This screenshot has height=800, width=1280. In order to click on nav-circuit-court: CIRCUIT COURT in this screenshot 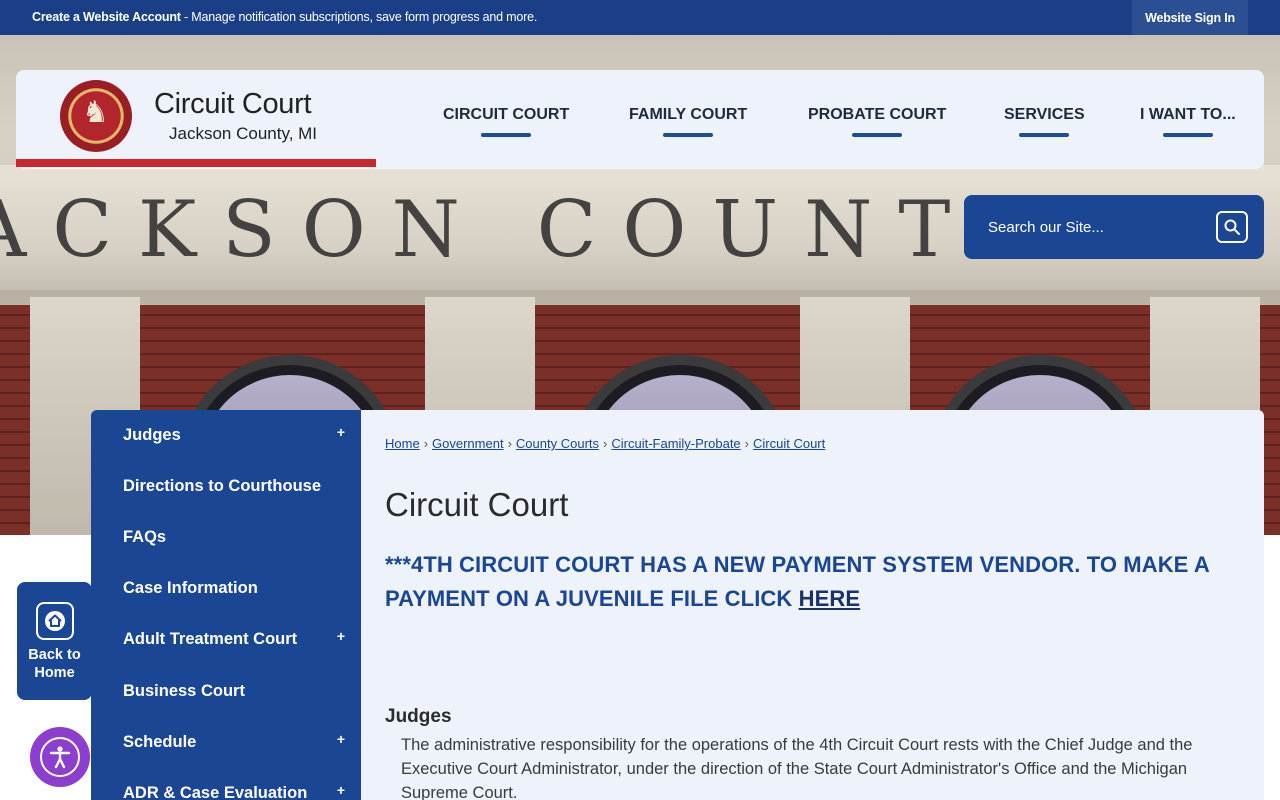, I will do `click(506, 123)`.